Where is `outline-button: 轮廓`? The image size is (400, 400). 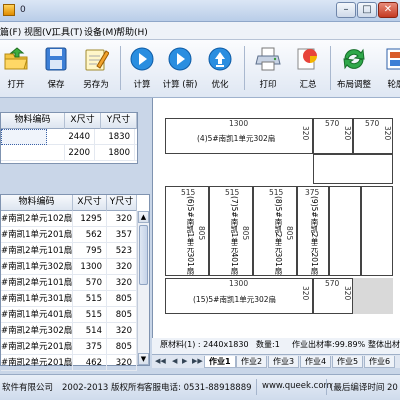
outline-button: 轮廓 is located at coordinates (389, 69).